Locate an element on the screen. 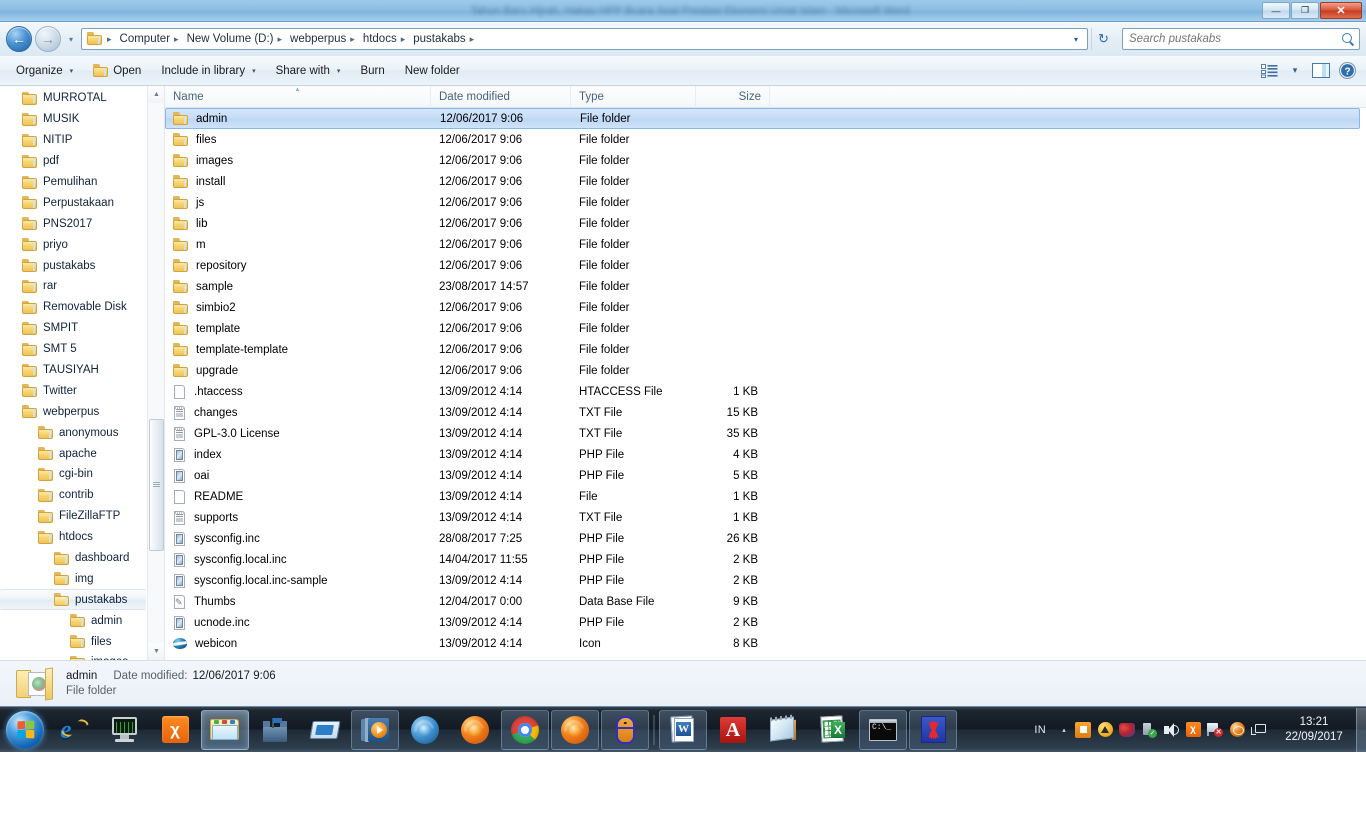  tree-item-twitter: Twitter is located at coordinates (82, 390).